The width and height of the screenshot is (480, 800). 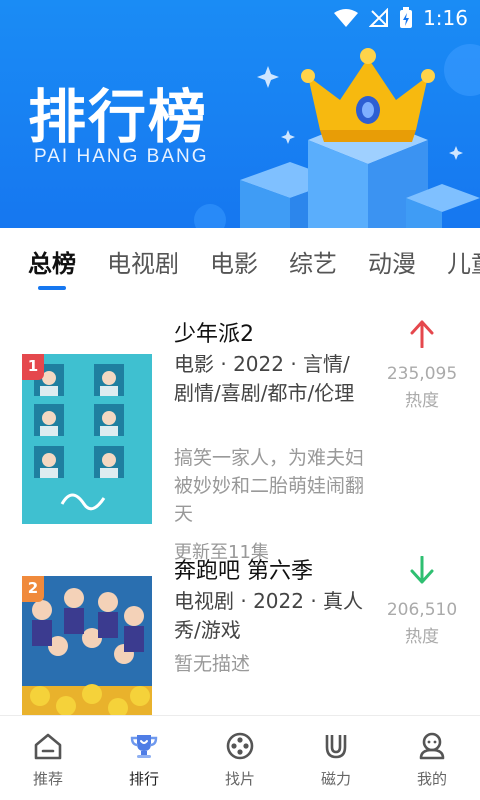 I want to click on trend-indicator: 206,510 热度, so click(x=422, y=601).